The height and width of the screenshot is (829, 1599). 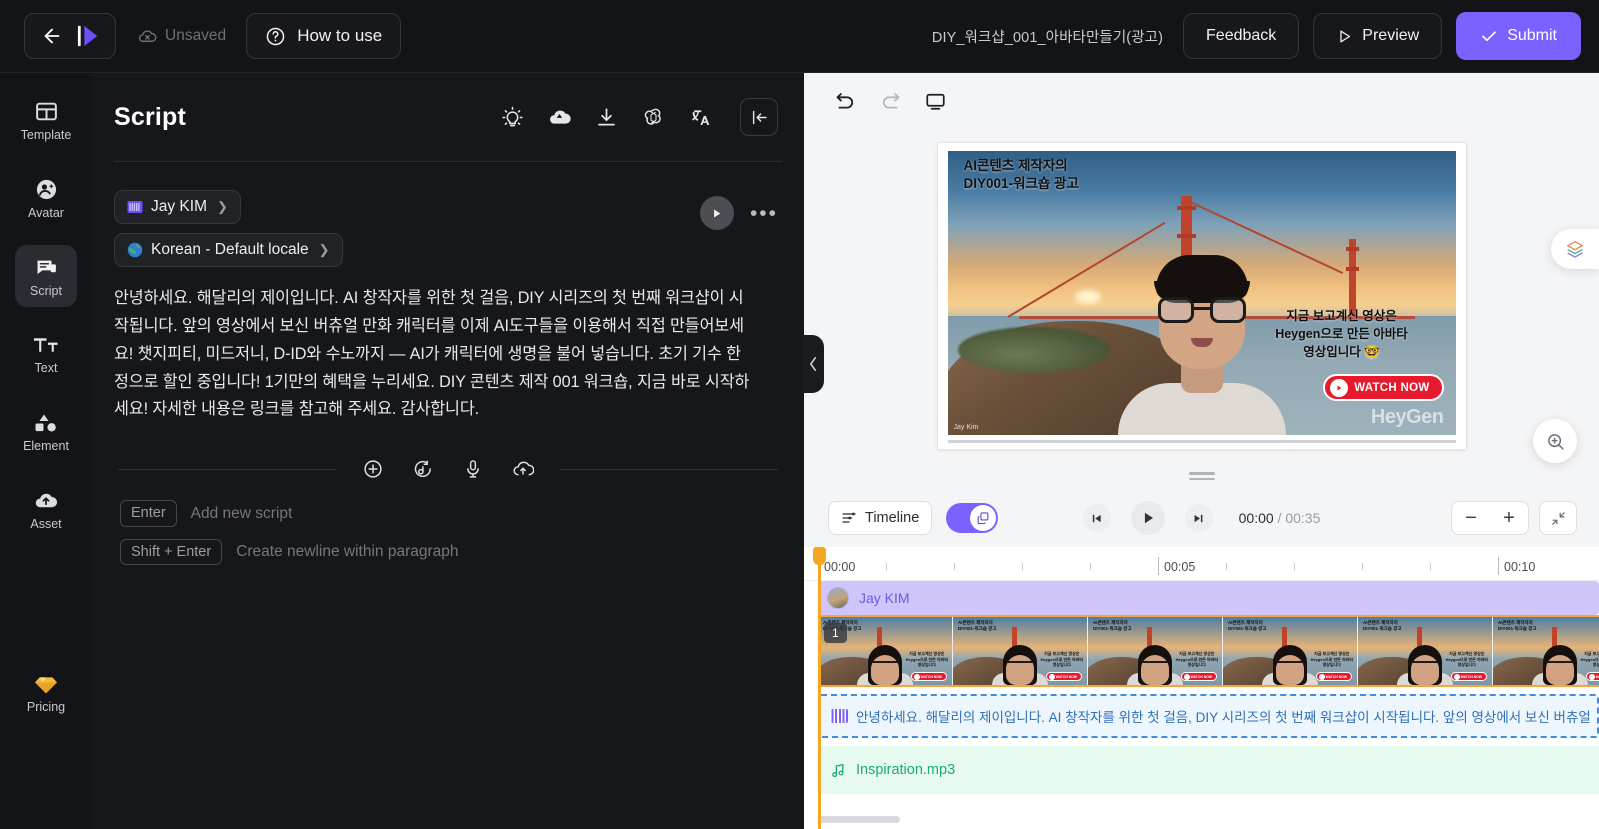 What do you see at coordinates (639, 117) in the screenshot?
I see `script-panel-toolbar` at bounding box center [639, 117].